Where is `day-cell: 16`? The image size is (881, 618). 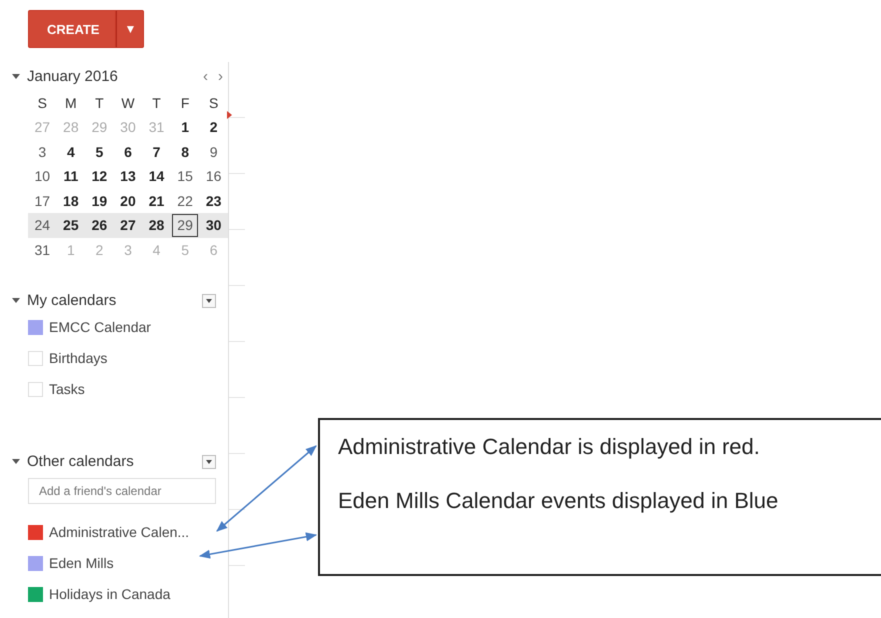
day-cell: 16 is located at coordinates (213, 176).